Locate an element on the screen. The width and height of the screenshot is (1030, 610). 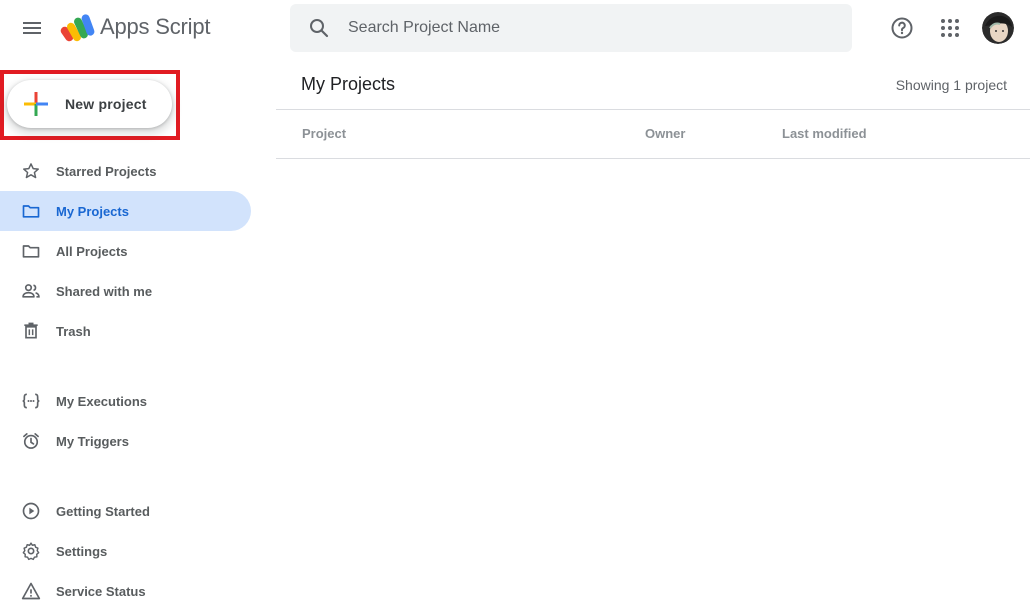
sidebar-item-my-triggers: My Triggers is located at coordinates (125, 441).